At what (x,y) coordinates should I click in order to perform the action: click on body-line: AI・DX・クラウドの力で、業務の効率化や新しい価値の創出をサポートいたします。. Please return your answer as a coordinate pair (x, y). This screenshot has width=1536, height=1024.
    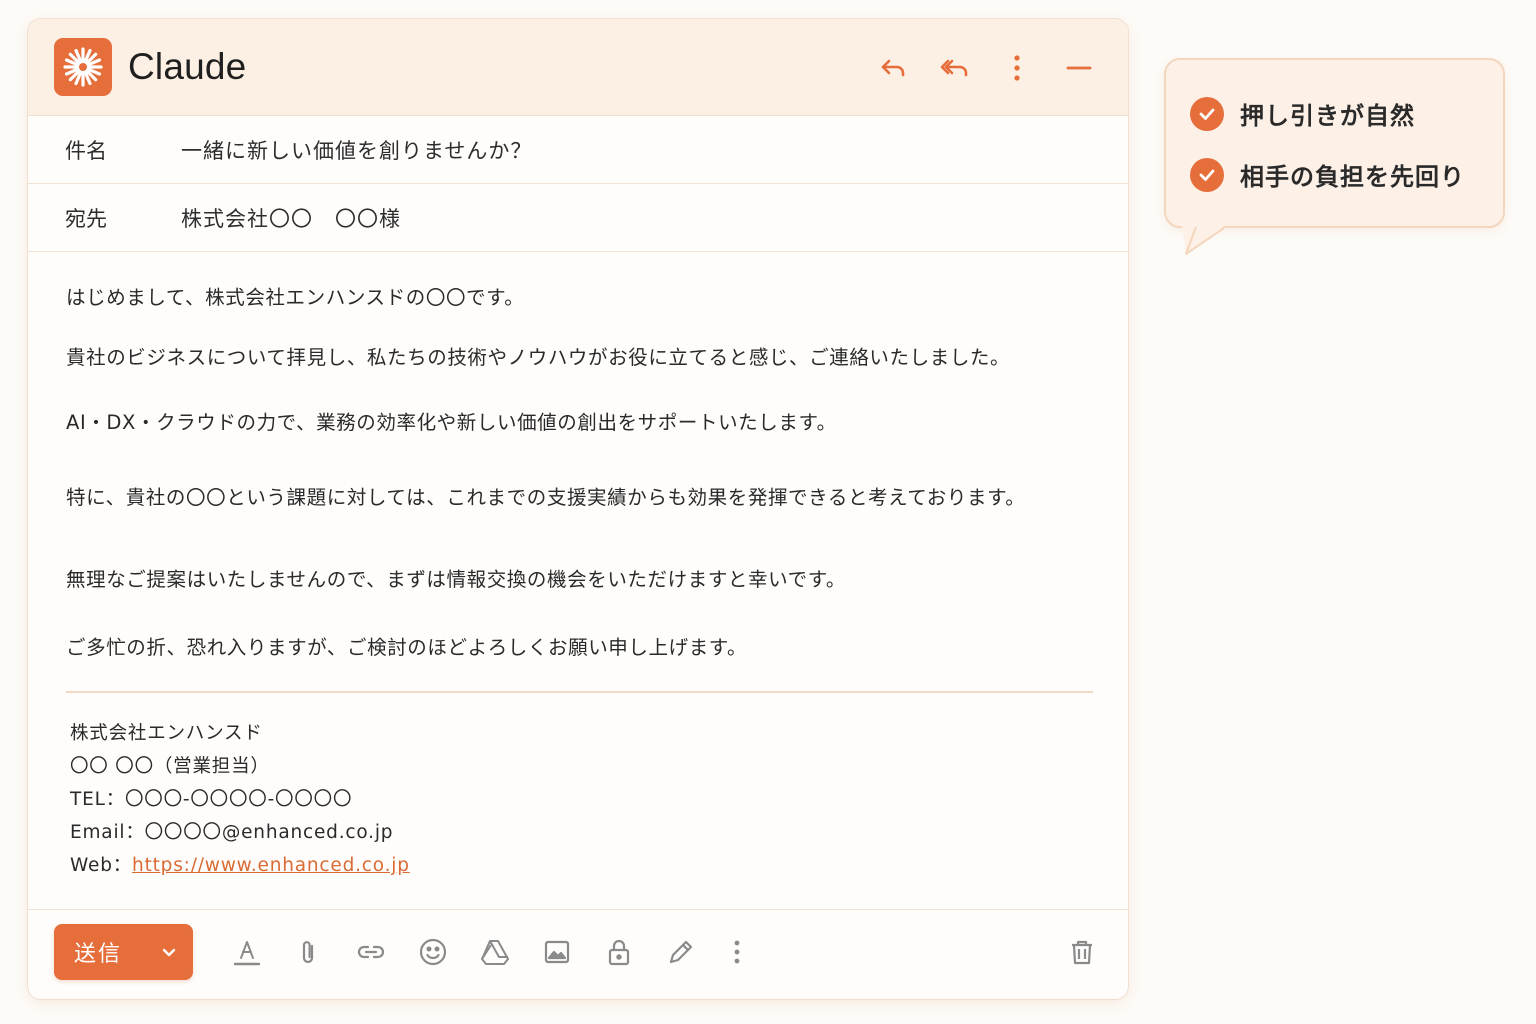
    Looking at the image, I should click on (451, 422).